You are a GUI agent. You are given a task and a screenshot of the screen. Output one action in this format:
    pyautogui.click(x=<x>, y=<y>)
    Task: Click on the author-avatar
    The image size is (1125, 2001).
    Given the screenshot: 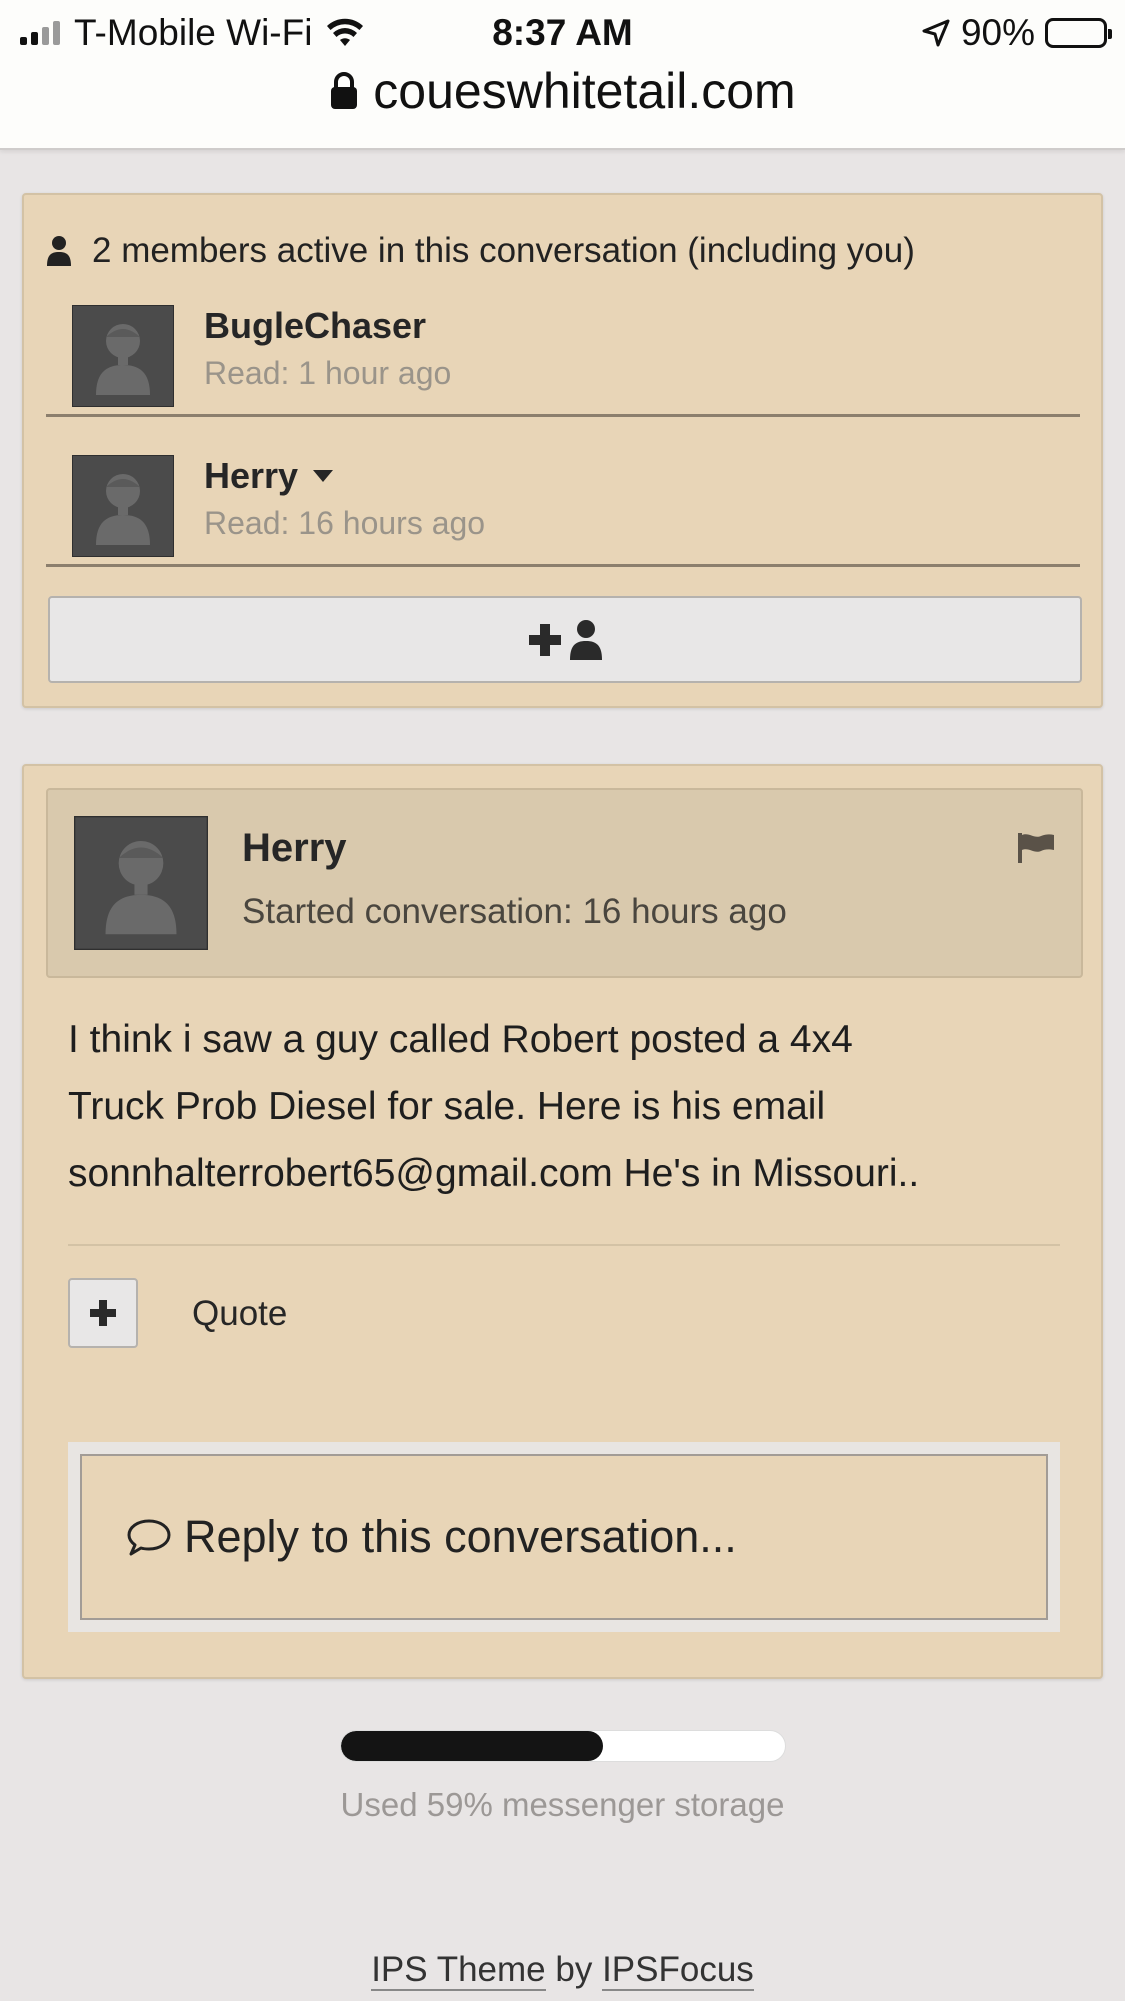 What is the action you would take?
    pyautogui.click(x=141, y=883)
    